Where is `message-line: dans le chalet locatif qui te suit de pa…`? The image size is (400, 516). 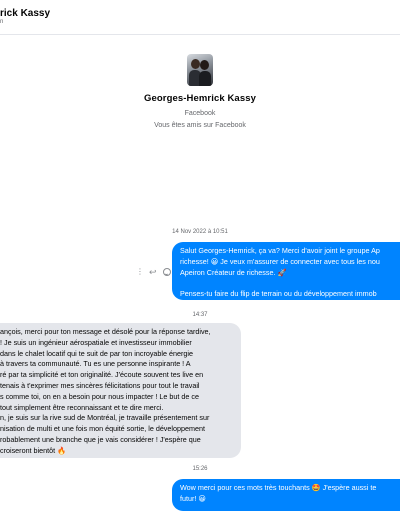 message-line: dans le chalet locatif qui te suit de pa… is located at coordinates (96, 353).